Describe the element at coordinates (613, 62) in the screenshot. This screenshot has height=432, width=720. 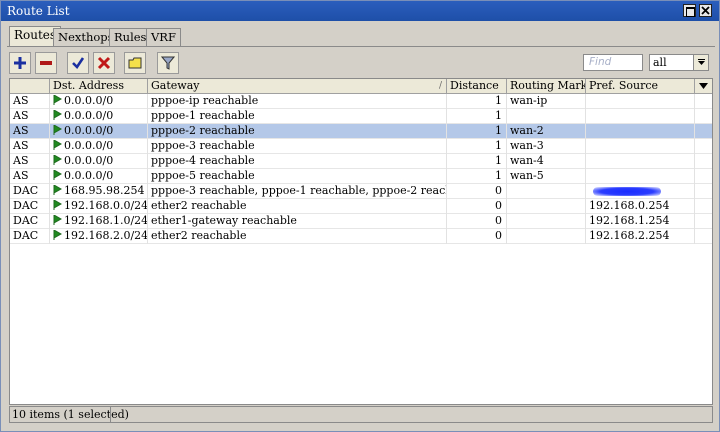
I see `find-input: Find` at that location.